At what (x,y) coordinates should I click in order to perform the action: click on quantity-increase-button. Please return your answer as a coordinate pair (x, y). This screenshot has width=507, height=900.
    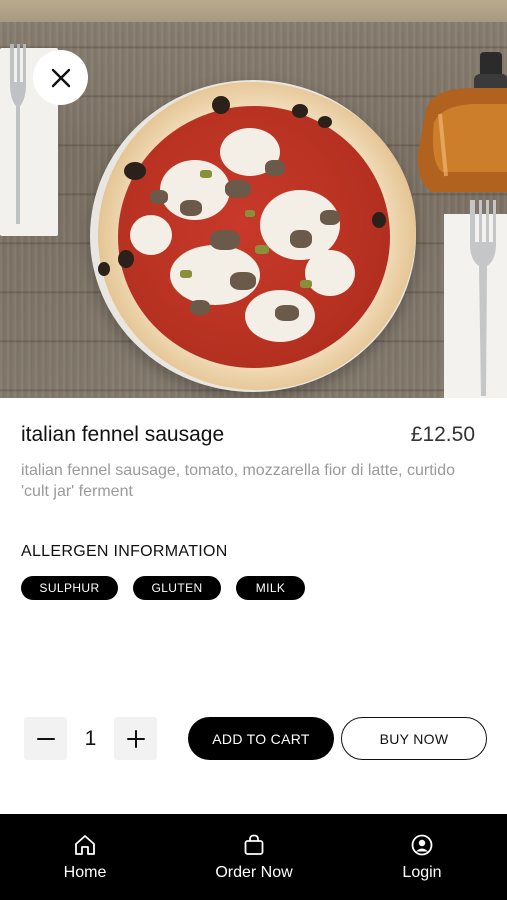
    Looking at the image, I should click on (135, 738).